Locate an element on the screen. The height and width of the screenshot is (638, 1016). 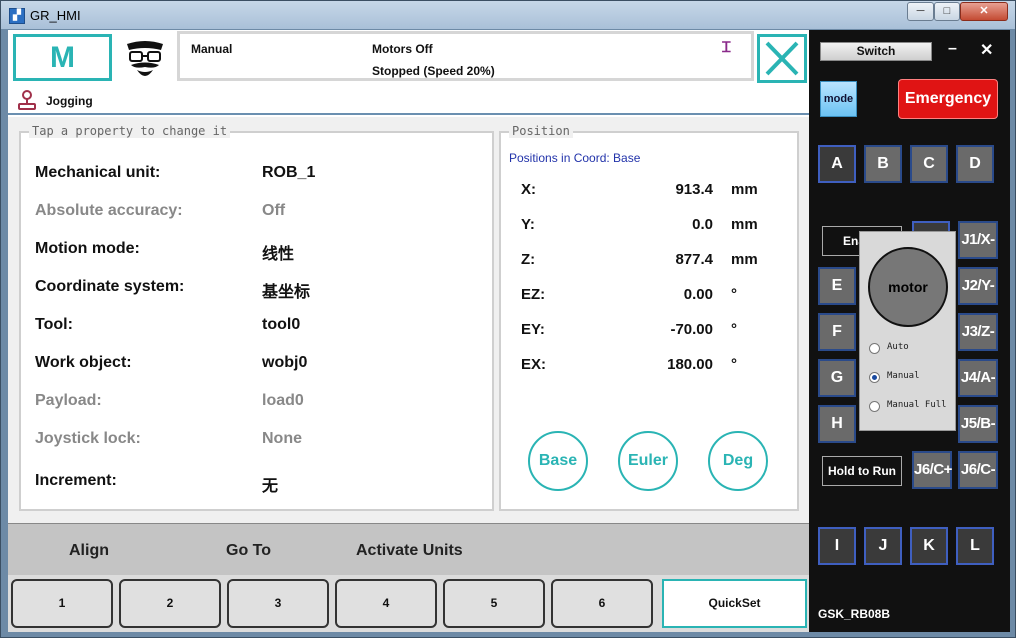
footer-button-4: 4 is located at coordinates (386, 603).